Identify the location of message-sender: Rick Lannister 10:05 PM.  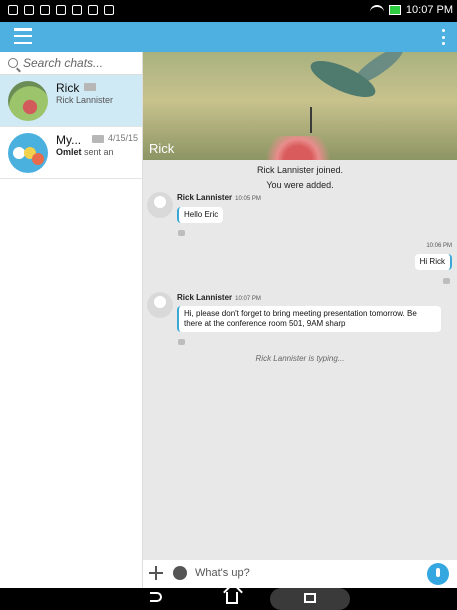
(219, 197).